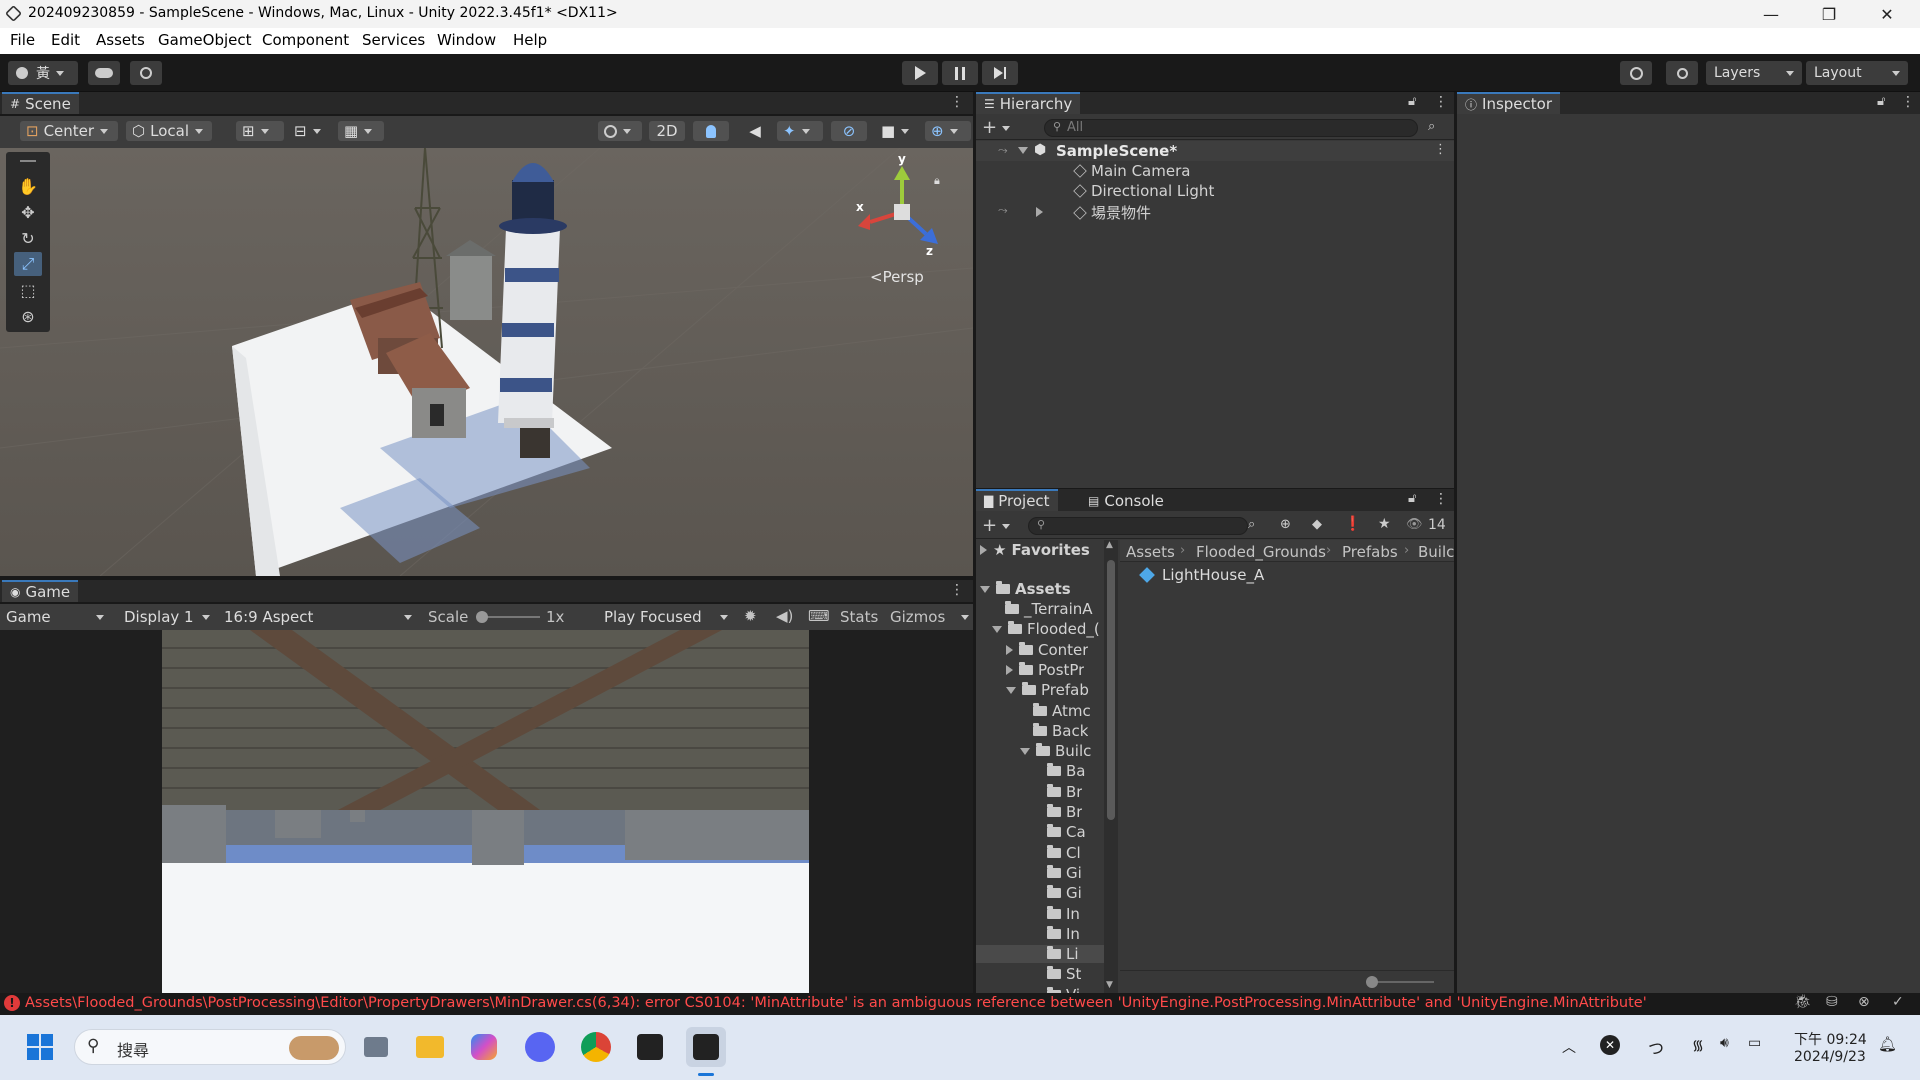  What do you see at coordinates (819, 616) in the screenshot?
I see `keyboard-icon: ⌨` at bounding box center [819, 616].